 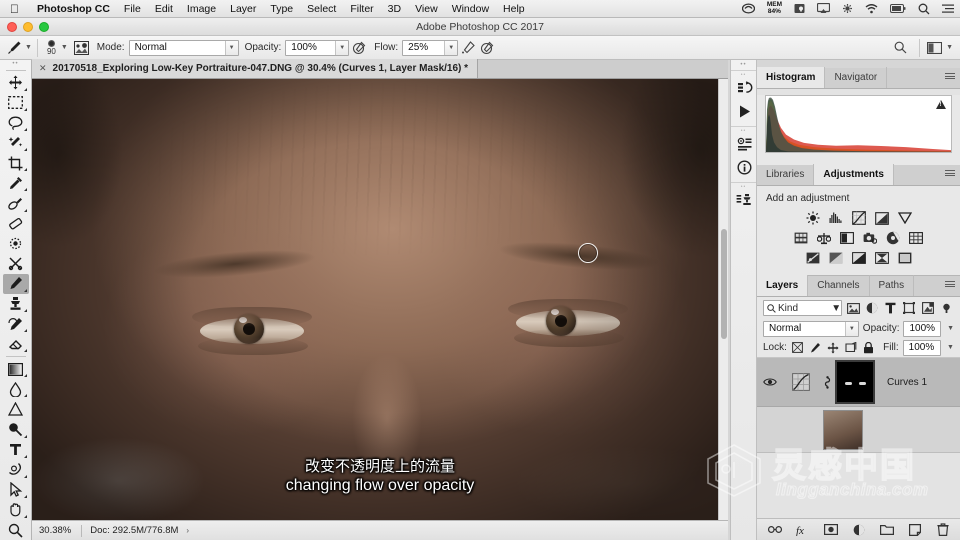 What do you see at coordinates (847, 9) in the screenshot?
I see `bluetooth-icon` at bounding box center [847, 9].